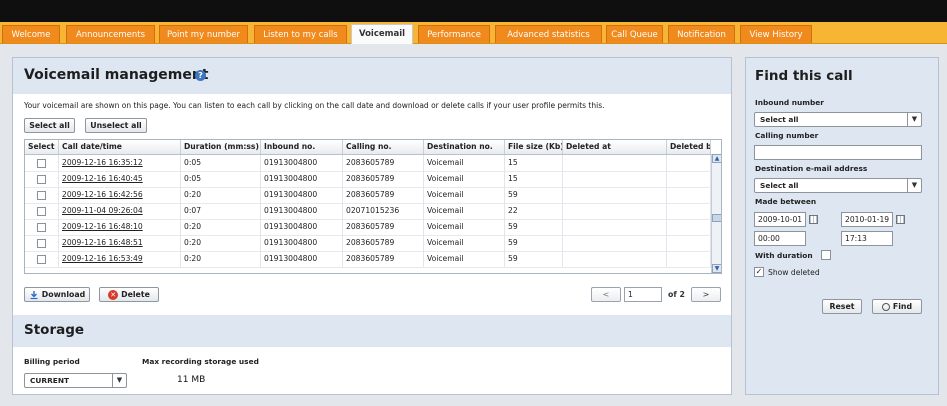 The image size is (947, 406). I want to click on cell-date: 2009-12-16 16:42:56, so click(120, 195).